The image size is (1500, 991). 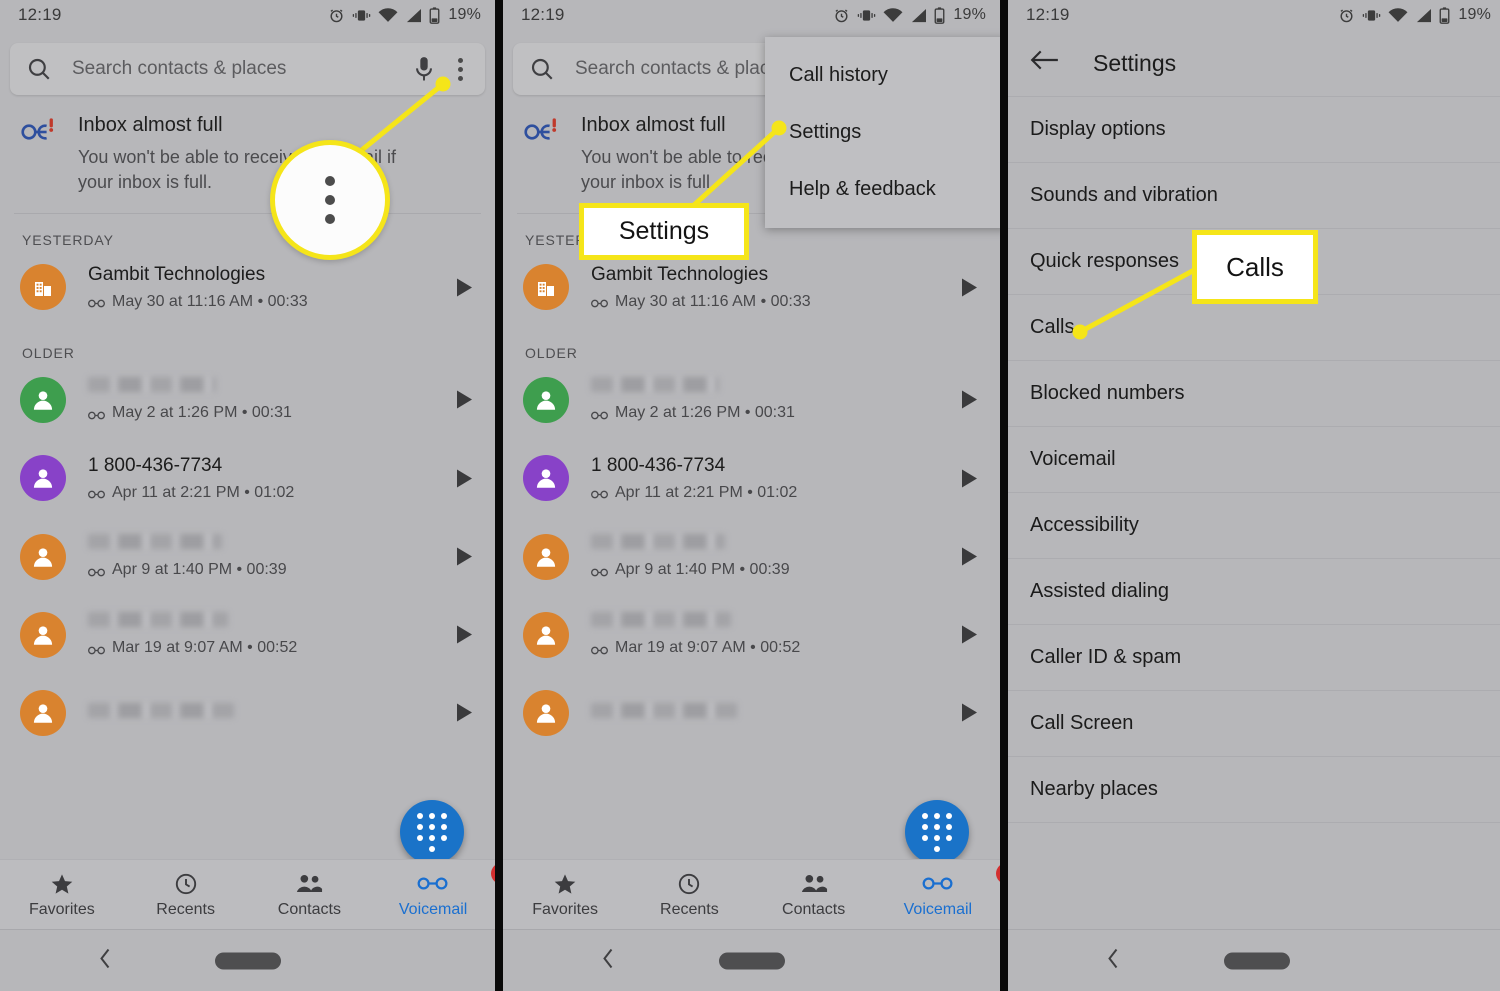 I want to click on settings-item-voicemail: Voicemail, so click(x=1254, y=460).